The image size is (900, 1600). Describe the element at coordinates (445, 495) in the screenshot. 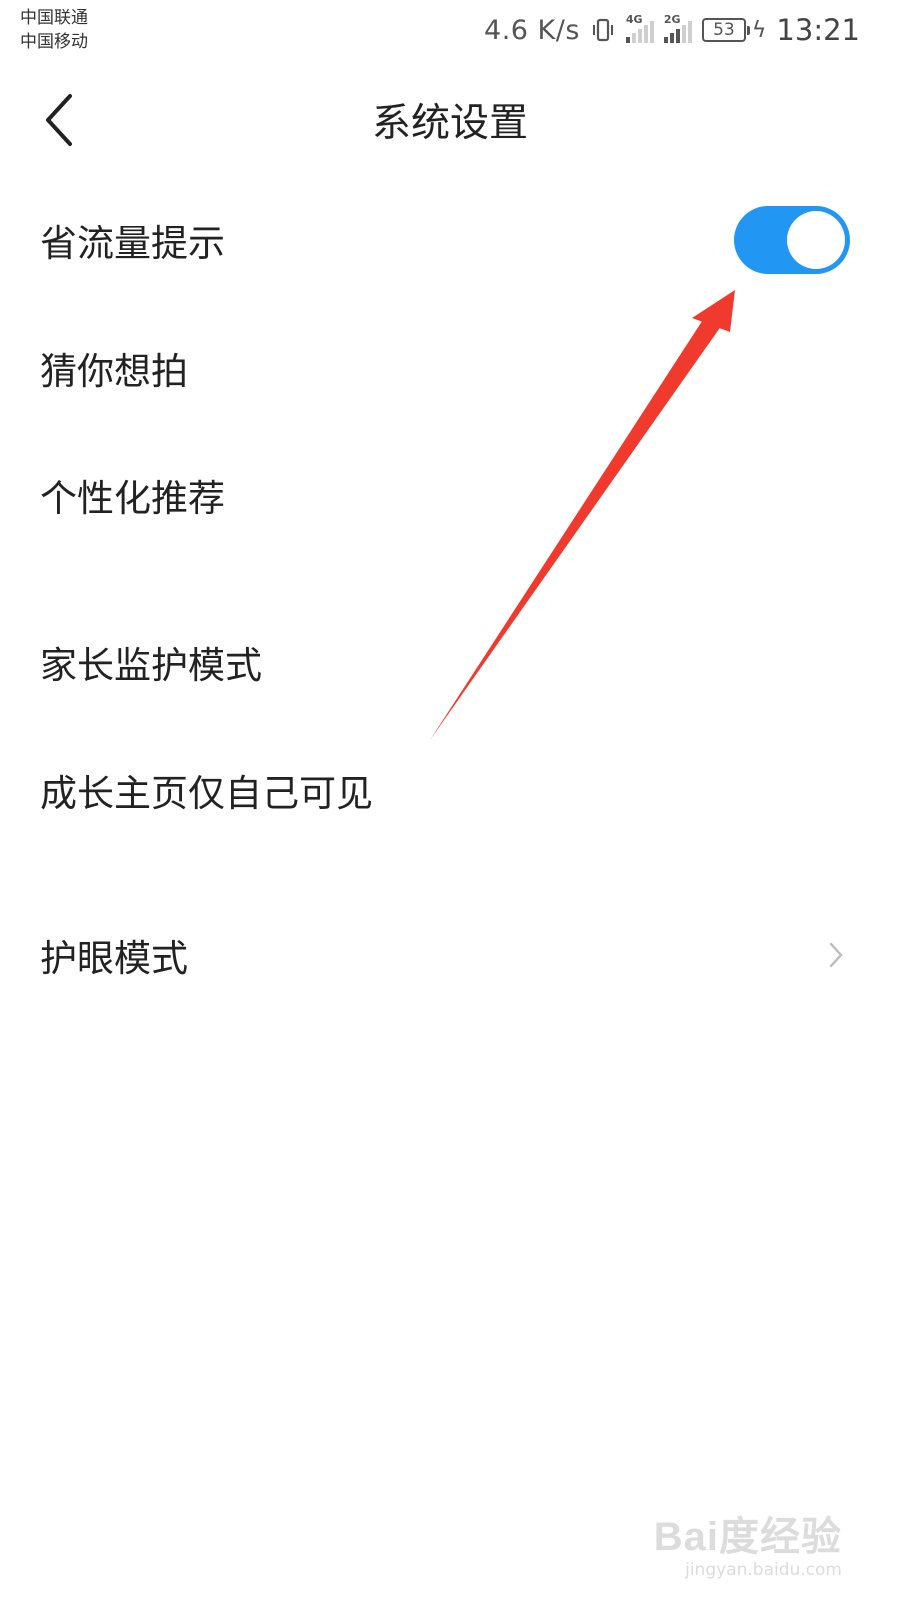

I see `setting-personalized-recommendation: 个性化推荐` at that location.